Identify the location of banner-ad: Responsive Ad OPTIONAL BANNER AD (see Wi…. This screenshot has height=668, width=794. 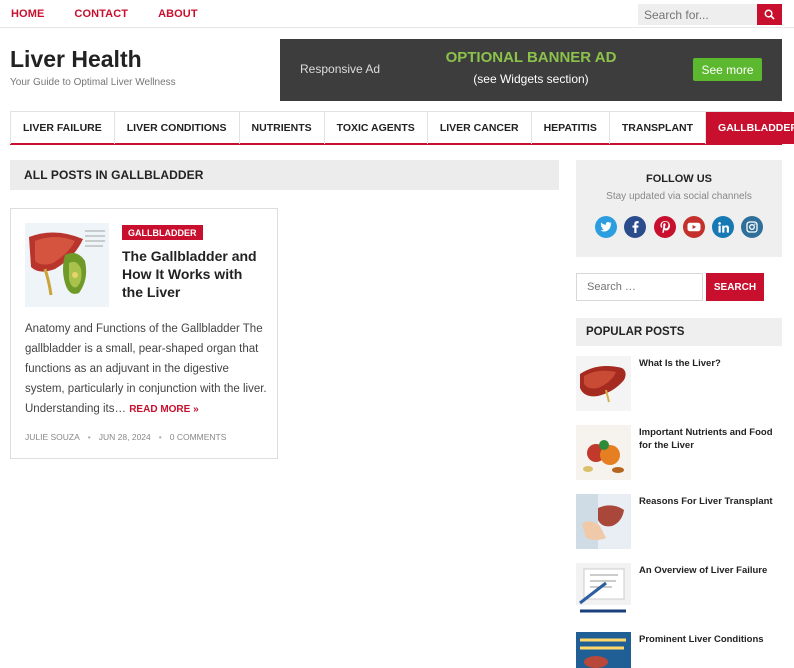
(531, 70).